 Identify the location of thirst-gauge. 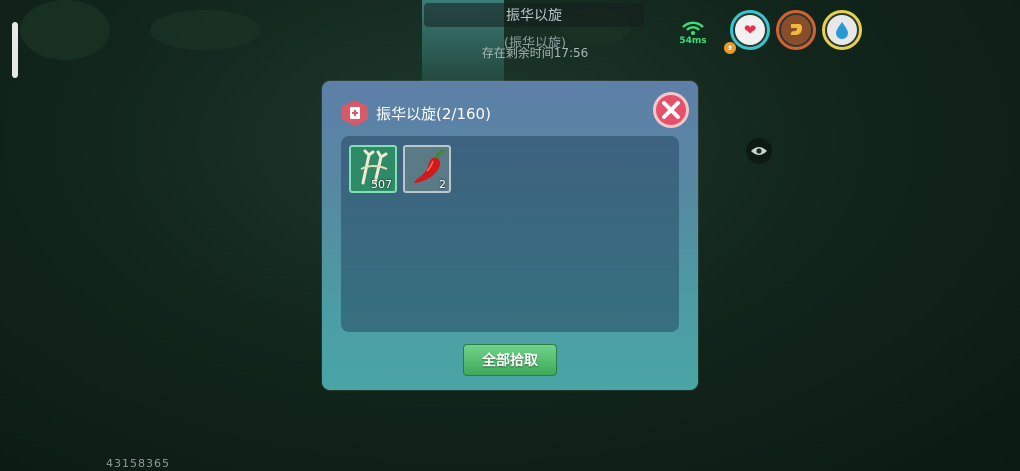
(842, 30).